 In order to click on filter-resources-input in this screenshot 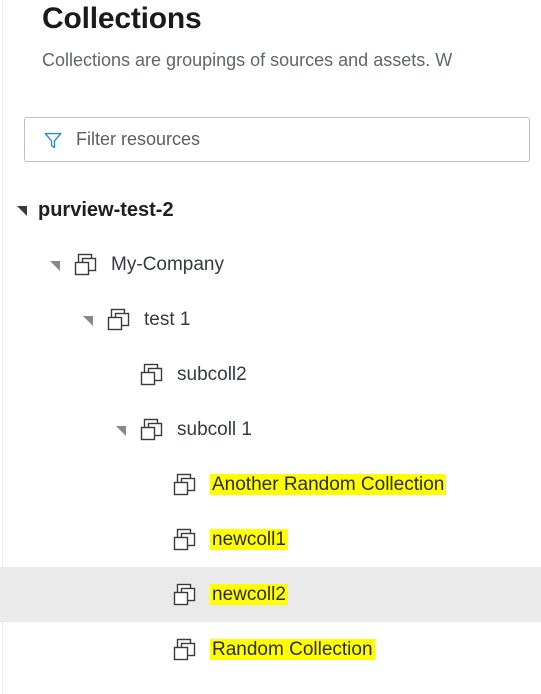, I will do `click(291, 139)`.